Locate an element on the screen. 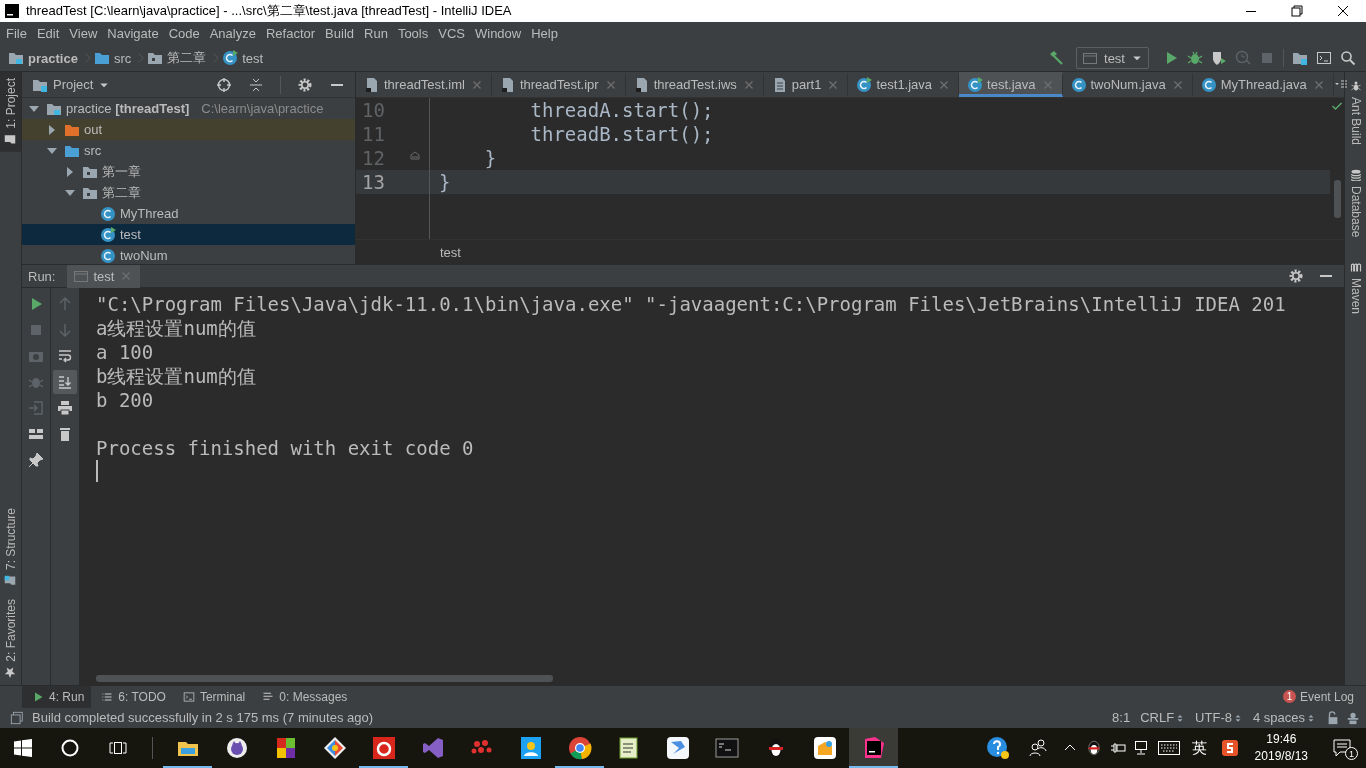 The width and height of the screenshot is (1366, 768). tool-window-button: Ant Build is located at coordinates (1355, 113).